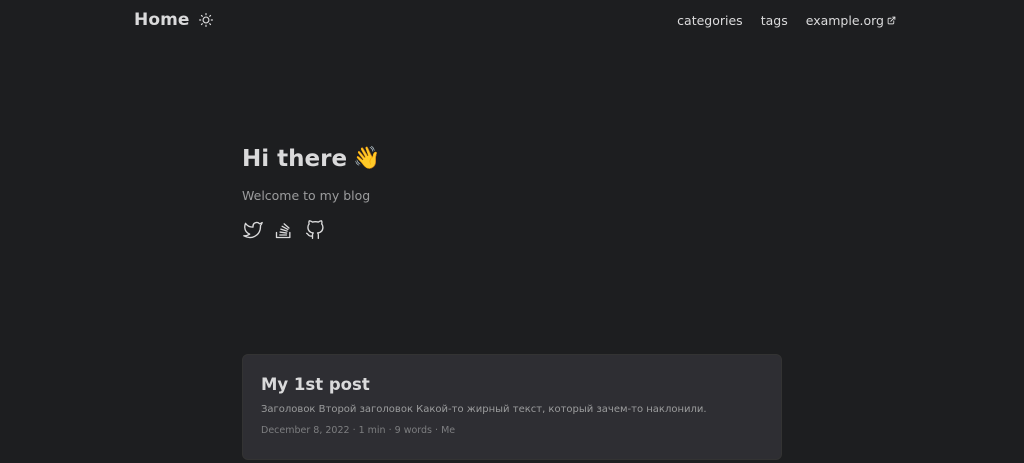  What do you see at coordinates (283, 229) in the screenshot?
I see `stackoverflow-icon` at bounding box center [283, 229].